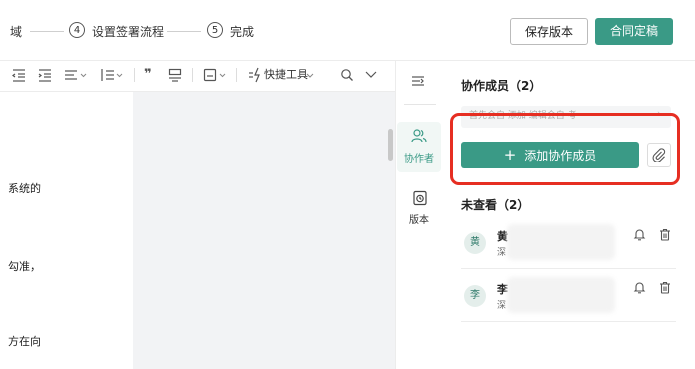 The image size is (695, 369). Describe the element at coordinates (148, 75) in the screenshot. I see `quote-icon: ❞` at that location.